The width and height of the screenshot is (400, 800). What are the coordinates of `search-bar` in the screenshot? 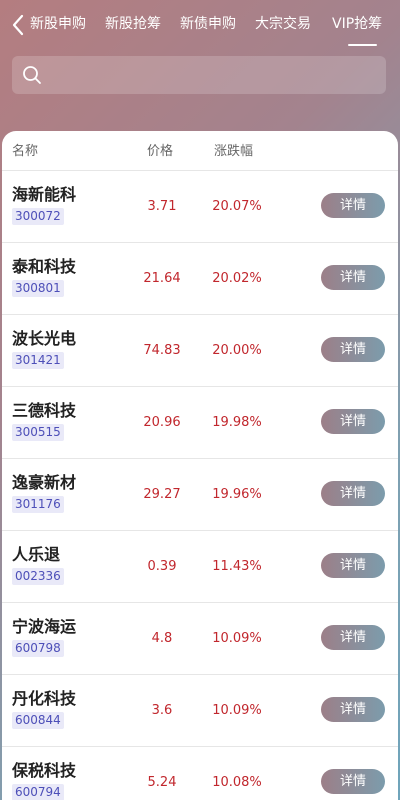 It's located at (199, 76).